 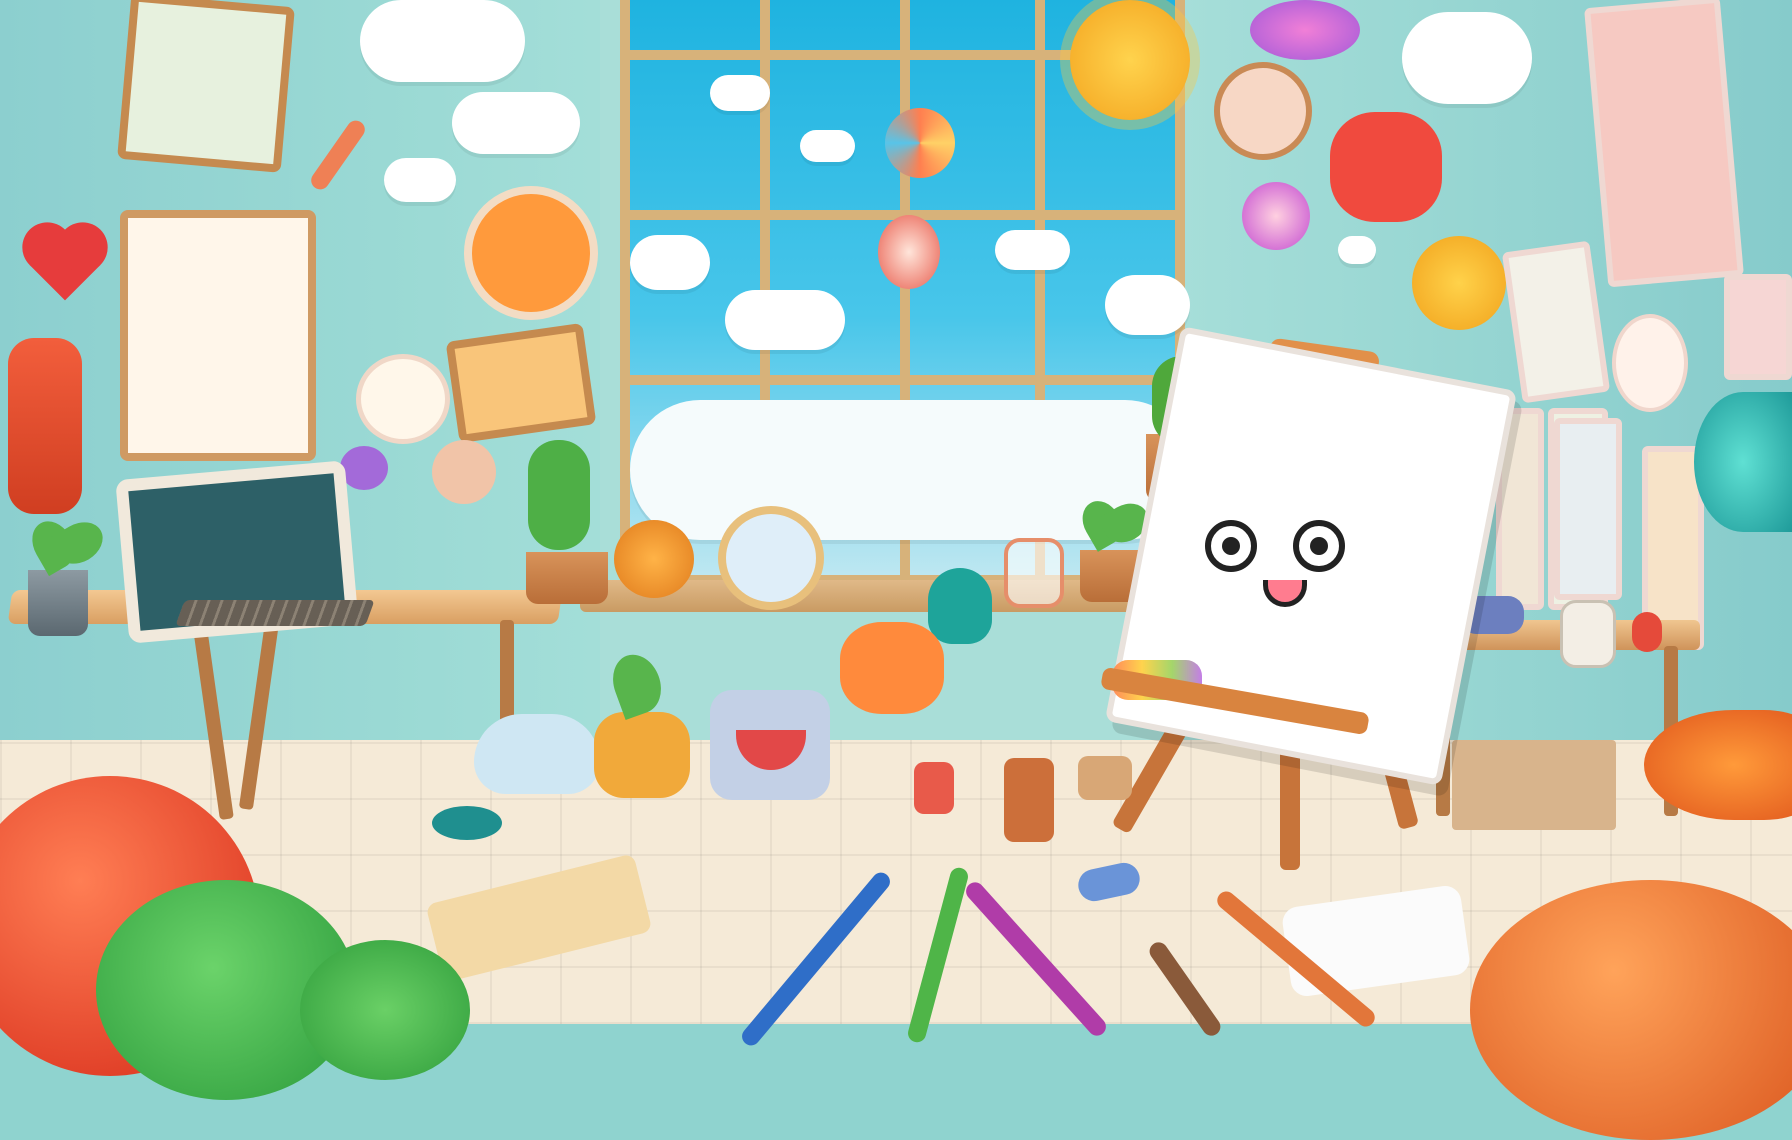 I want to click on ornament-icon, so click(x=1276, y=216).